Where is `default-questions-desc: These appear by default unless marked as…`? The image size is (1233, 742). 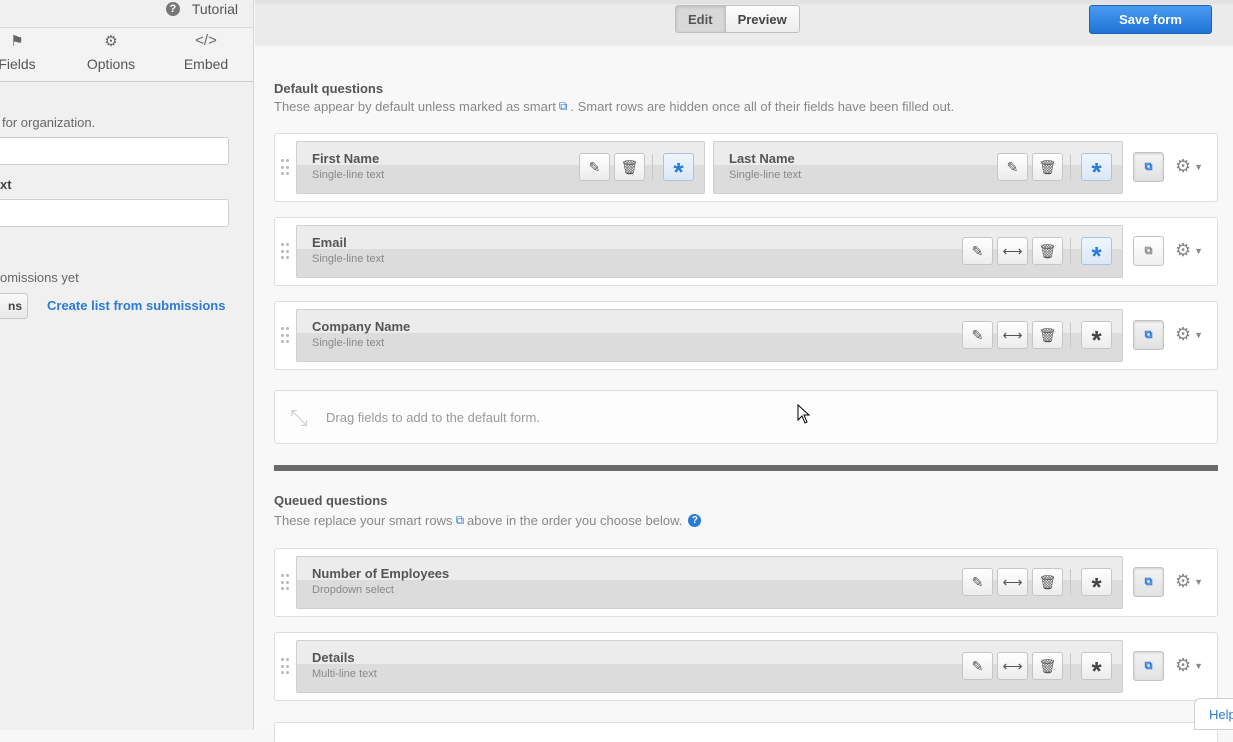 default-questions-desc: These appear by default unless marked as… is located at coordinates (614, 106).